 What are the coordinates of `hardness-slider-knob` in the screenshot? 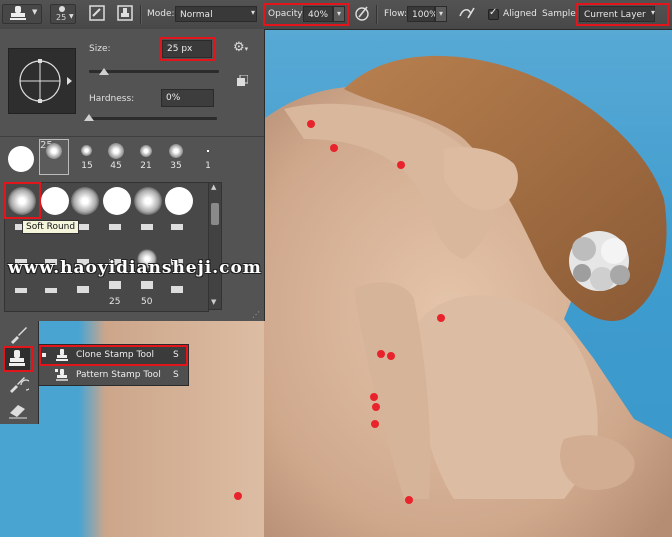 It's located at (89, 117).